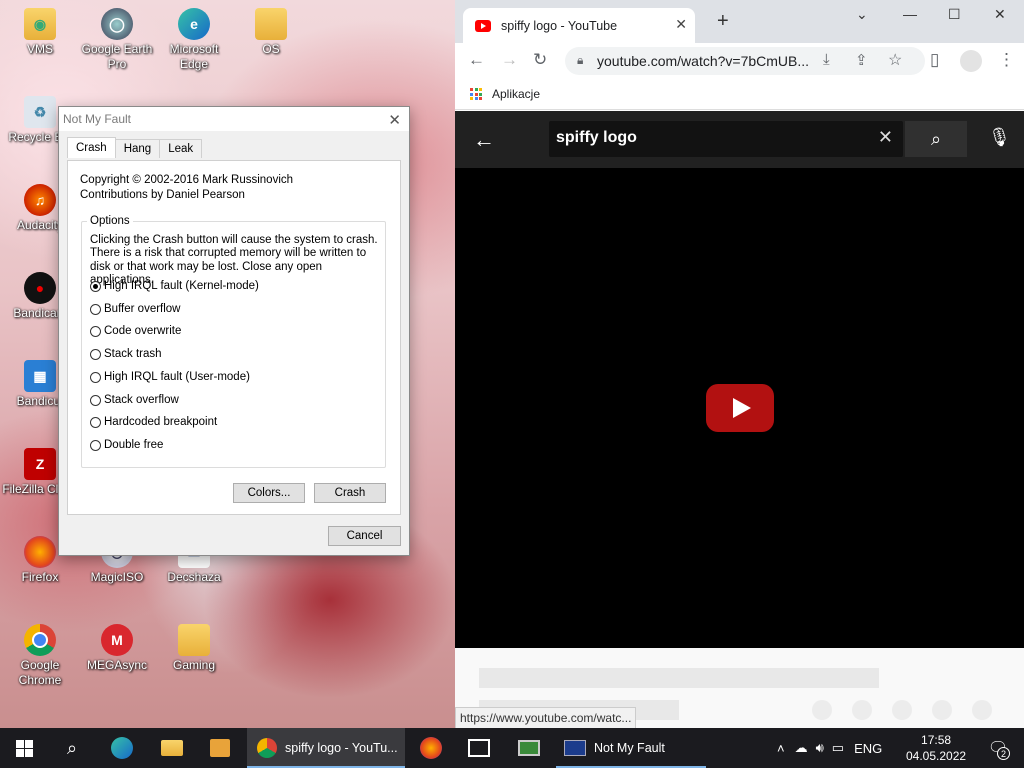 The width and height of the screenshot is (1024, 768). Describe the element at coordinates (580, 60) in the screenshot. I see `lock-icon: 🔒︎` at that location.